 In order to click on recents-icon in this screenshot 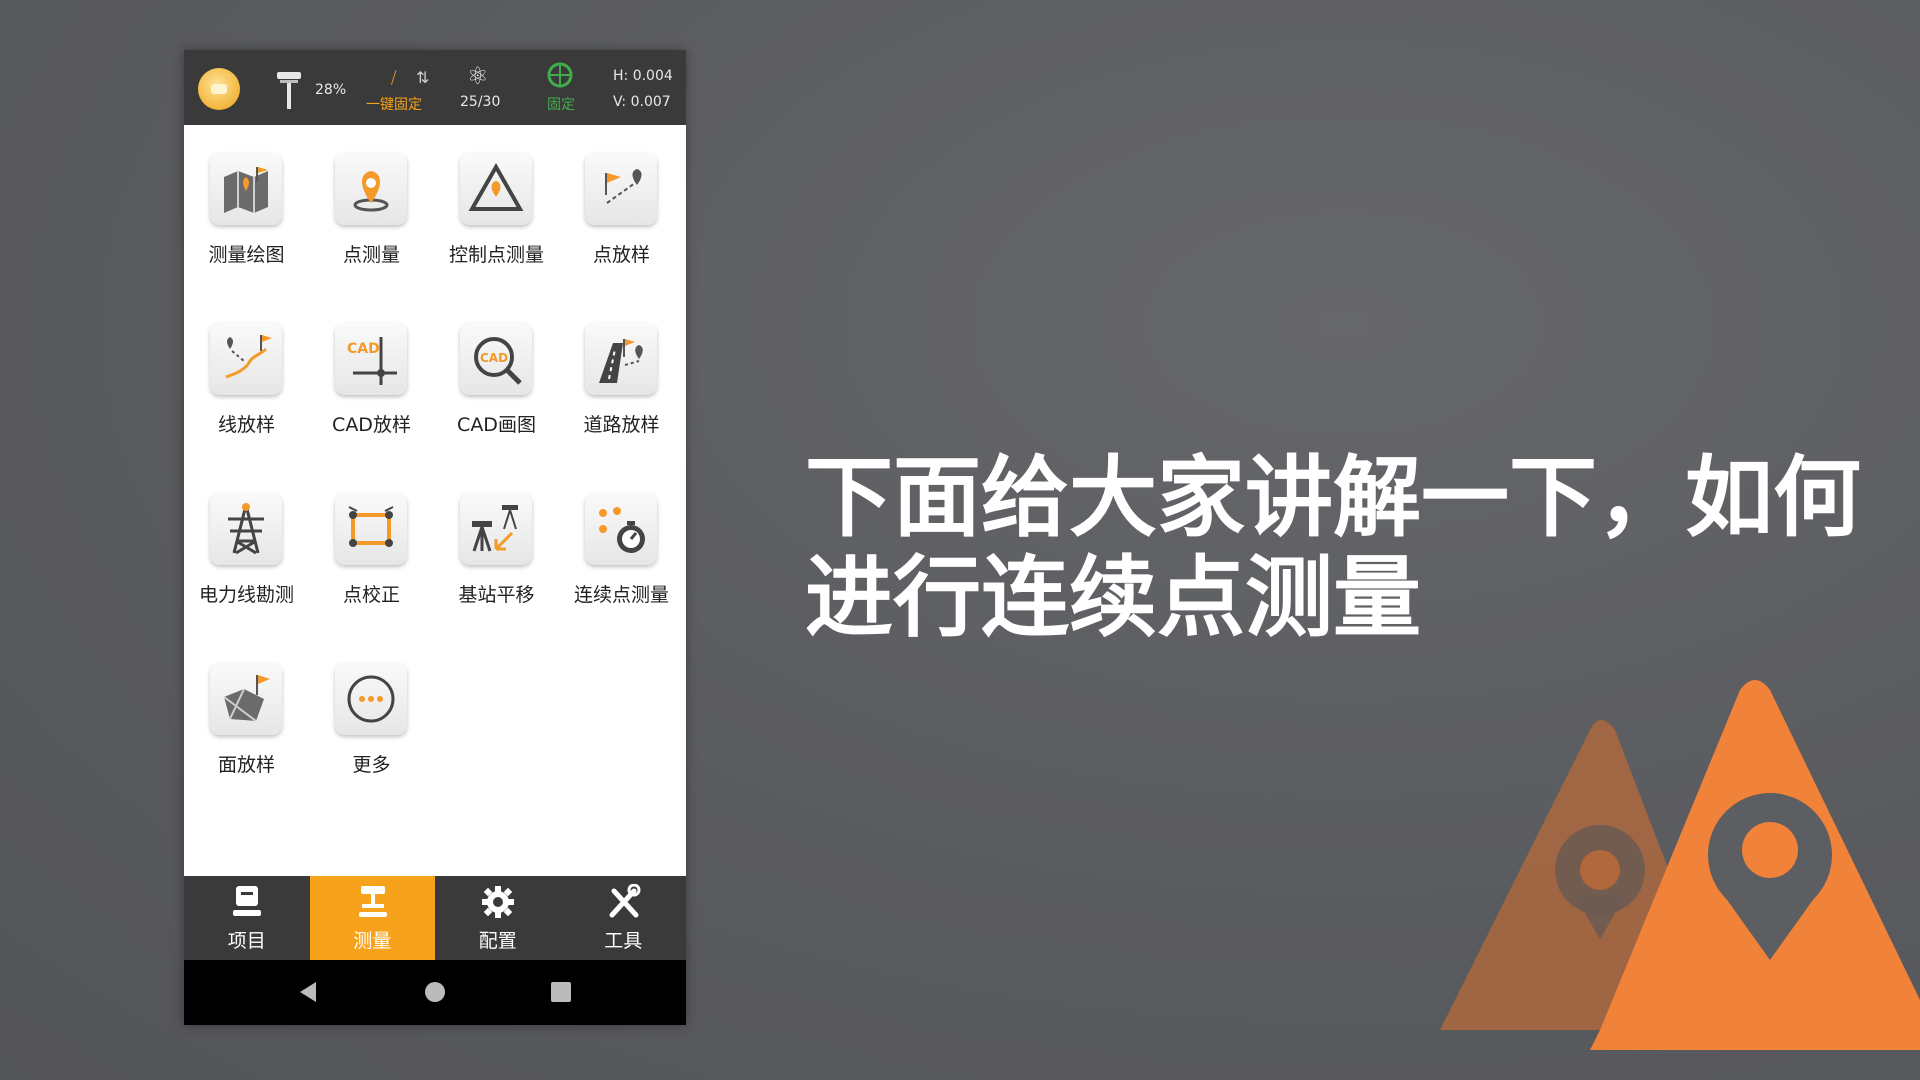, I will do `click(561, 992)`.